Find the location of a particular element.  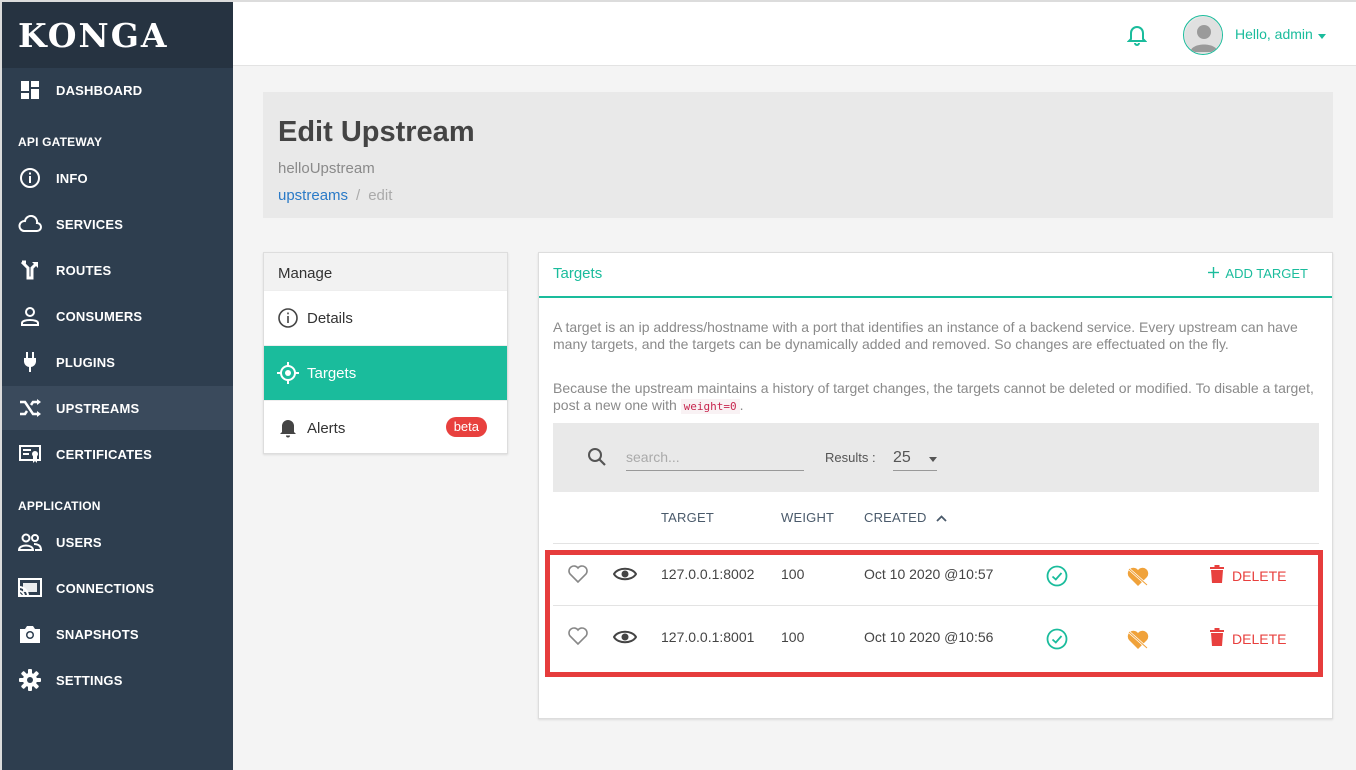

person-icon is located at coordinates (30, 316).